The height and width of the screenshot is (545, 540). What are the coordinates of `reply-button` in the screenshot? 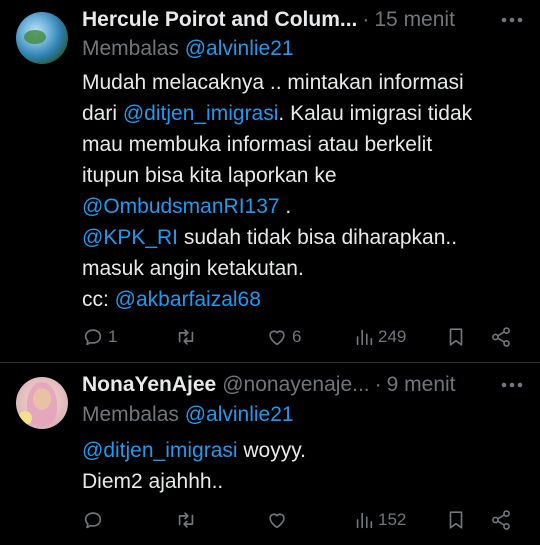 It's located at (95, 520).